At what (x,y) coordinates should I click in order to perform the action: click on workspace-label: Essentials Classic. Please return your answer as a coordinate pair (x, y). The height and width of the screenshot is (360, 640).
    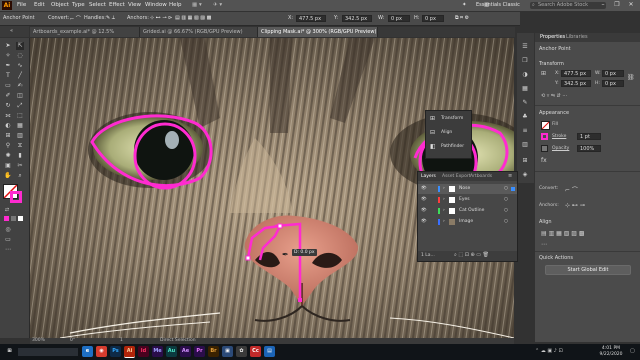
    Looking at the image, I should click on (498, 5).